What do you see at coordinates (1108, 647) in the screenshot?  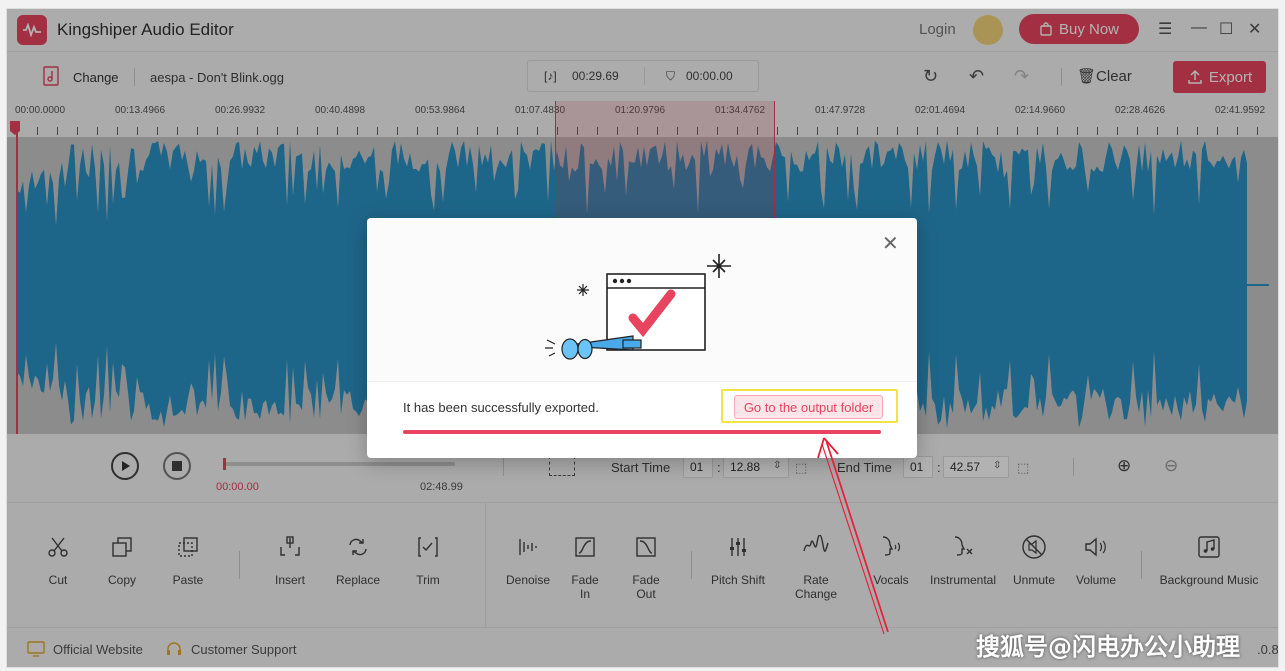 I see `watermark: 搜狐号@闪电办公小助理` at bounding box center [1108, 647].